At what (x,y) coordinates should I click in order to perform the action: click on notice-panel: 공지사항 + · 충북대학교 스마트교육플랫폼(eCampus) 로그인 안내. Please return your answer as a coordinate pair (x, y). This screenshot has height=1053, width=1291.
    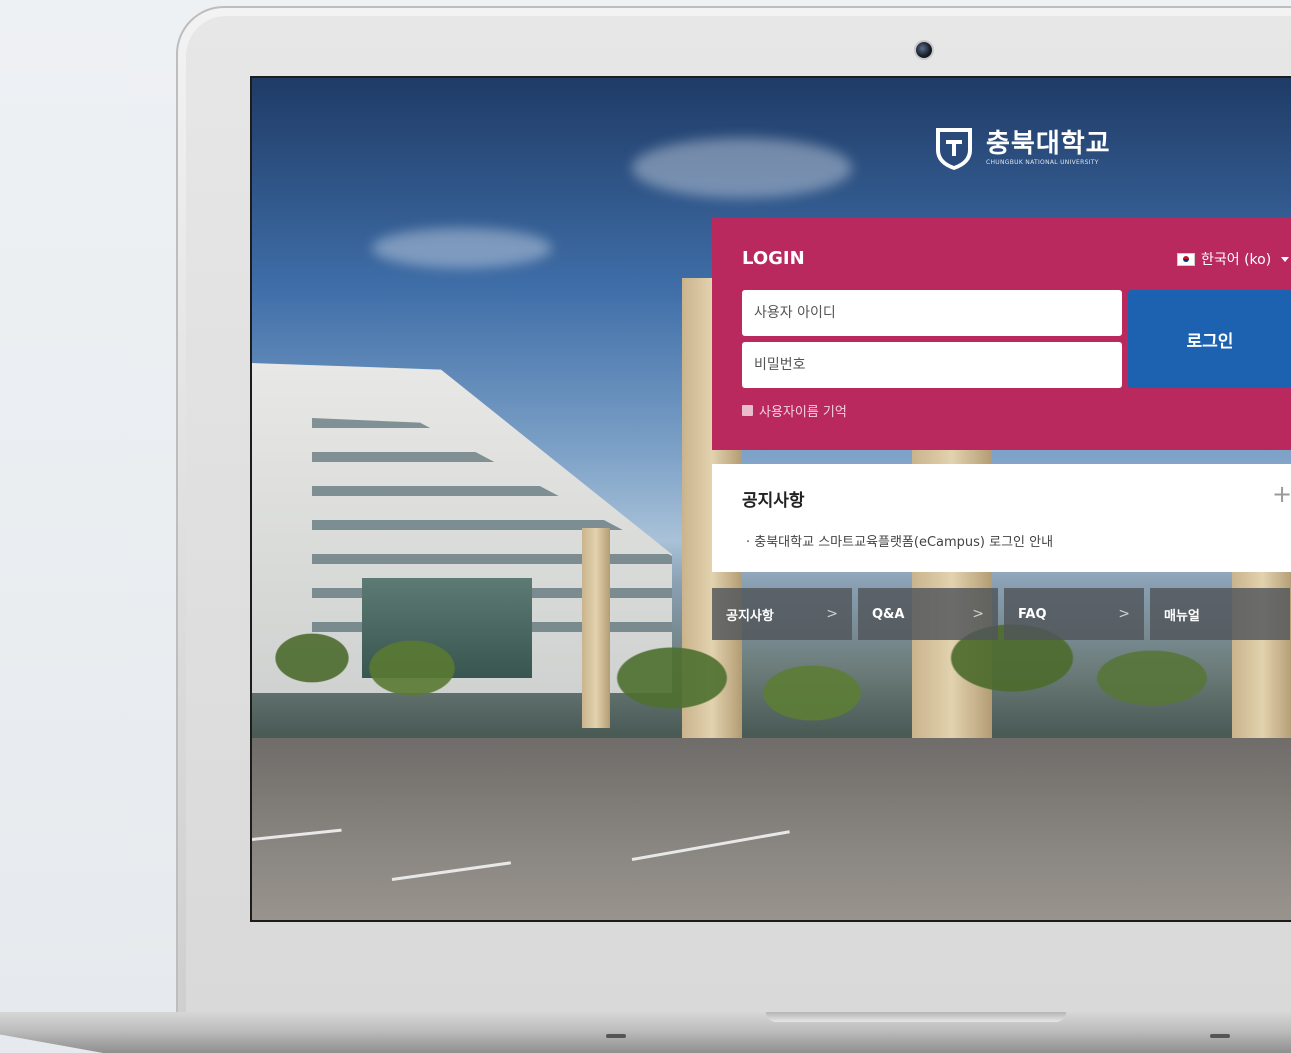
    Looking at the image, I should click on (1001, 518).